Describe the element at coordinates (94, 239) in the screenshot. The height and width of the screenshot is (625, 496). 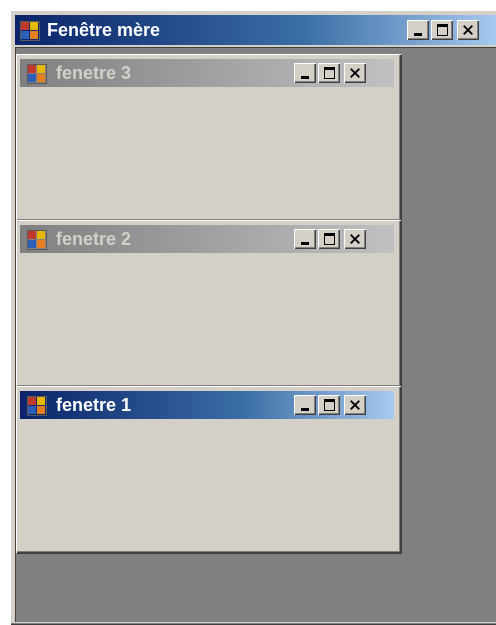
I see `child-window-title: fenetre 2` at that location.